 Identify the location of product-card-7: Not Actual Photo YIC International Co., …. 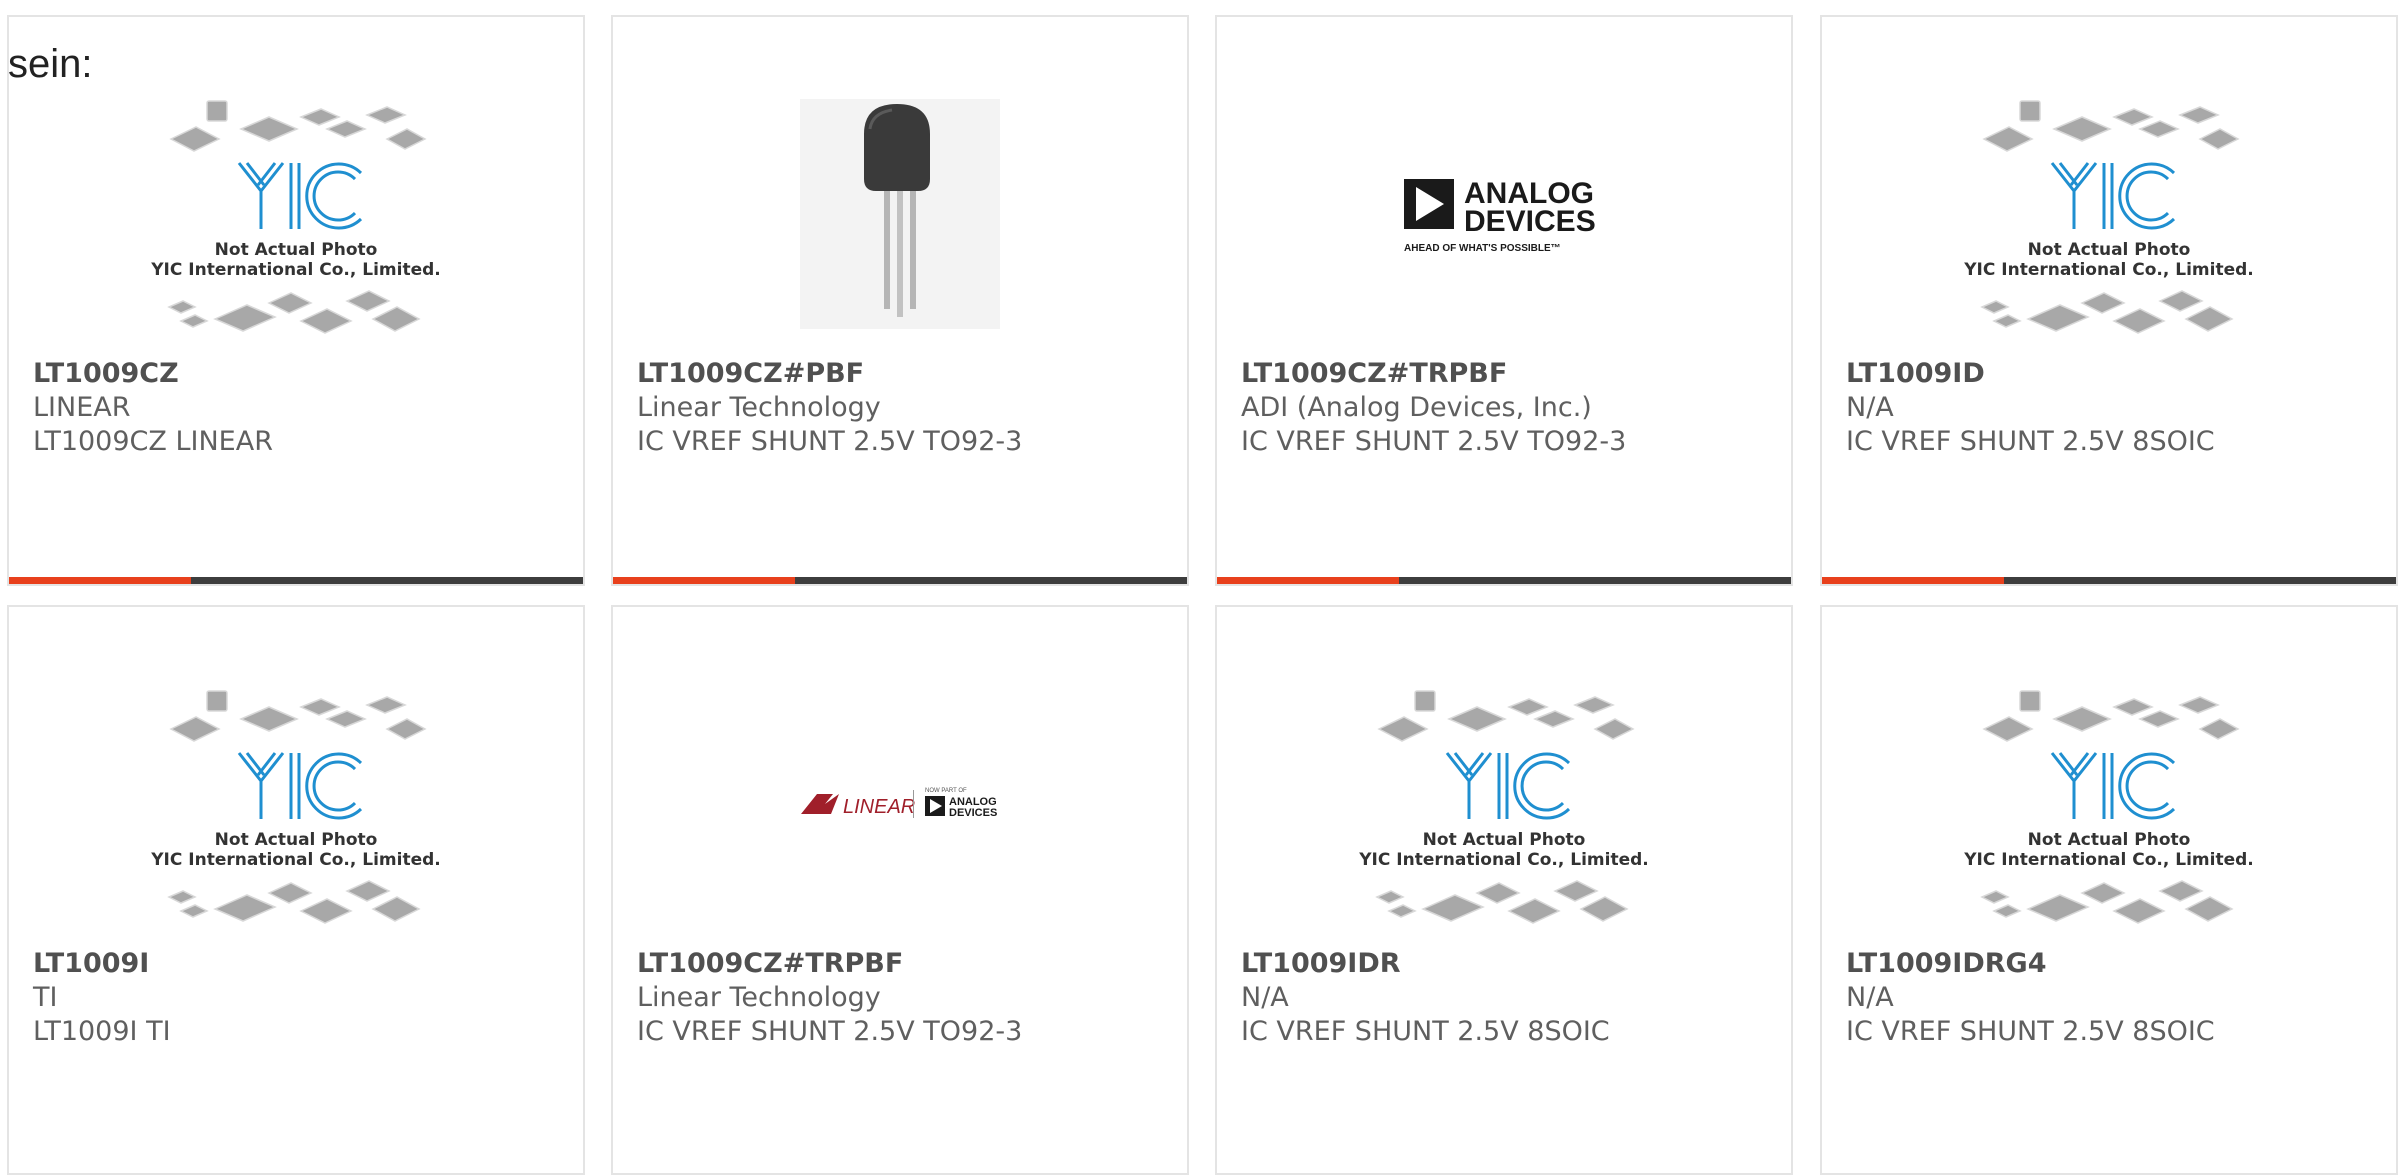
(1504, 890).